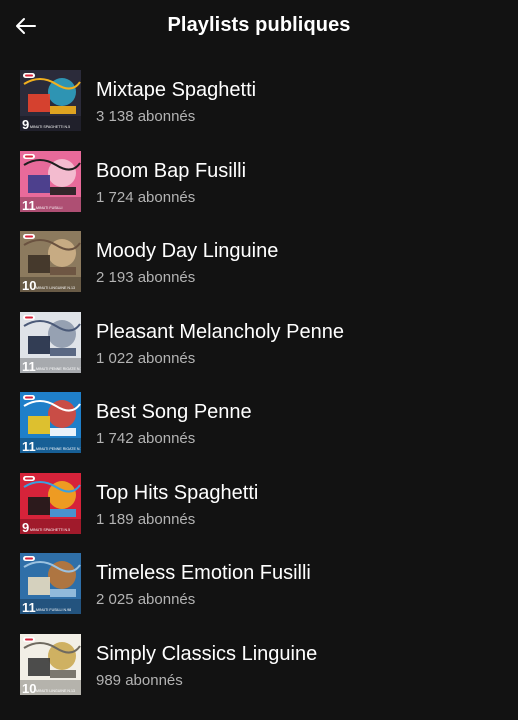 This screenshot has width=518, height=720. What do you see at coordinates (139, 680) in the screenshot?
I see `playlist-followers: 989 abonnés` at bounding box center [139, 680].